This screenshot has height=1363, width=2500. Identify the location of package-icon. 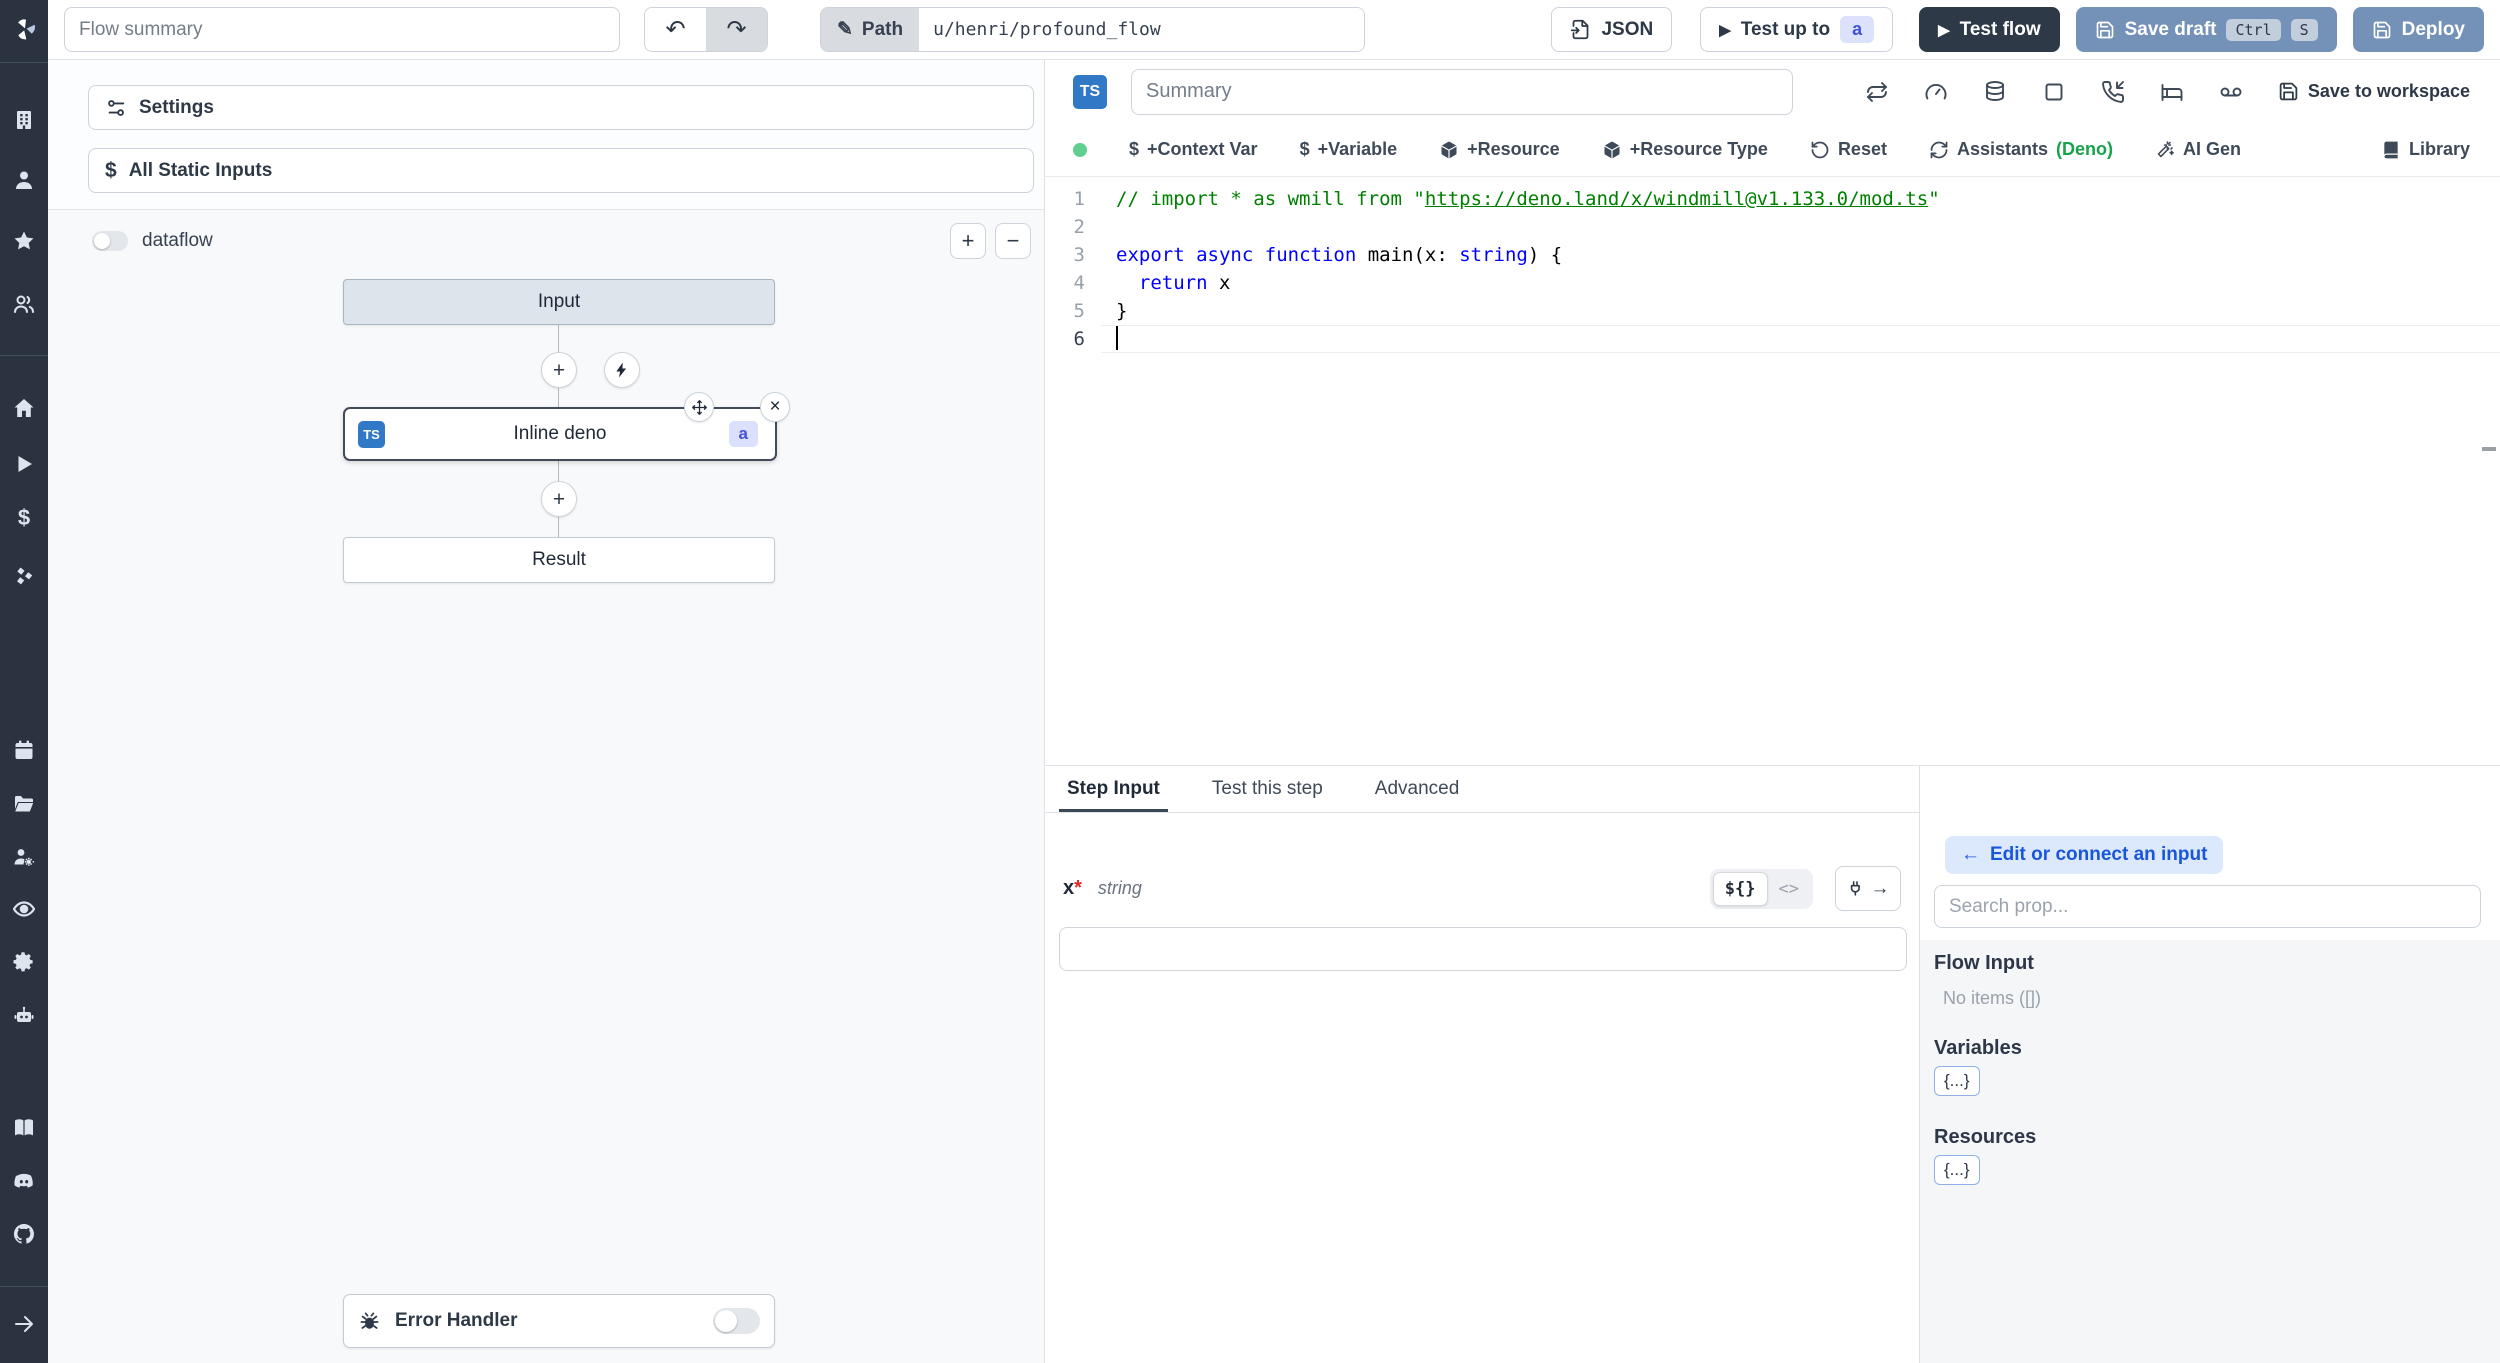
(1449, 149).